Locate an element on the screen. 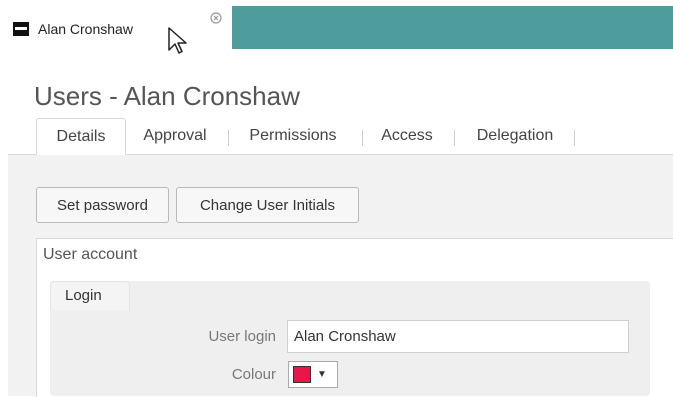 This screenshot has width=673, height=397. tab-permissions: Permissions is located at coordinates (293, 136).